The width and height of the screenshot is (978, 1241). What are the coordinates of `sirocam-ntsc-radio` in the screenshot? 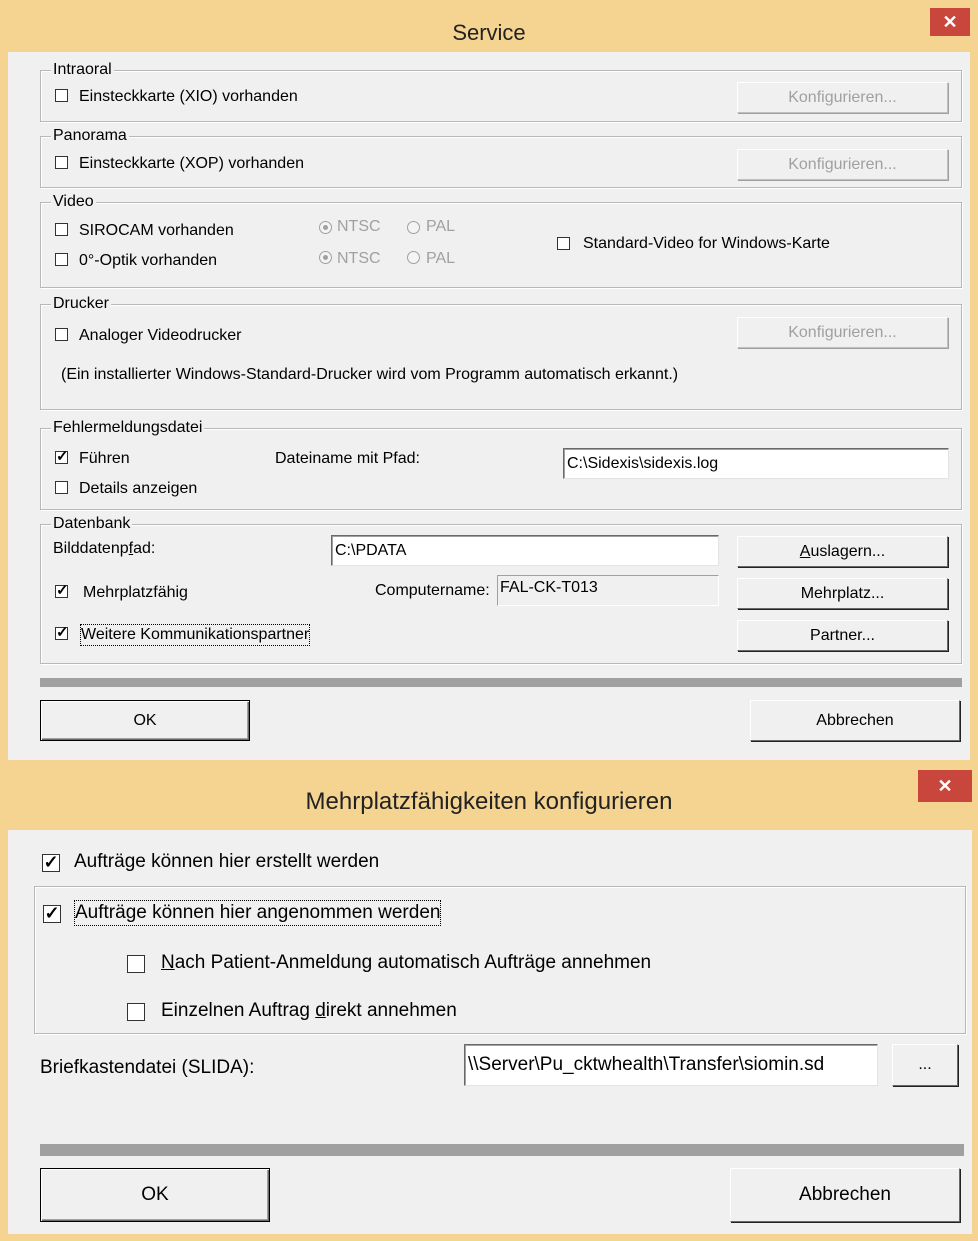 It's located at (325, 227).